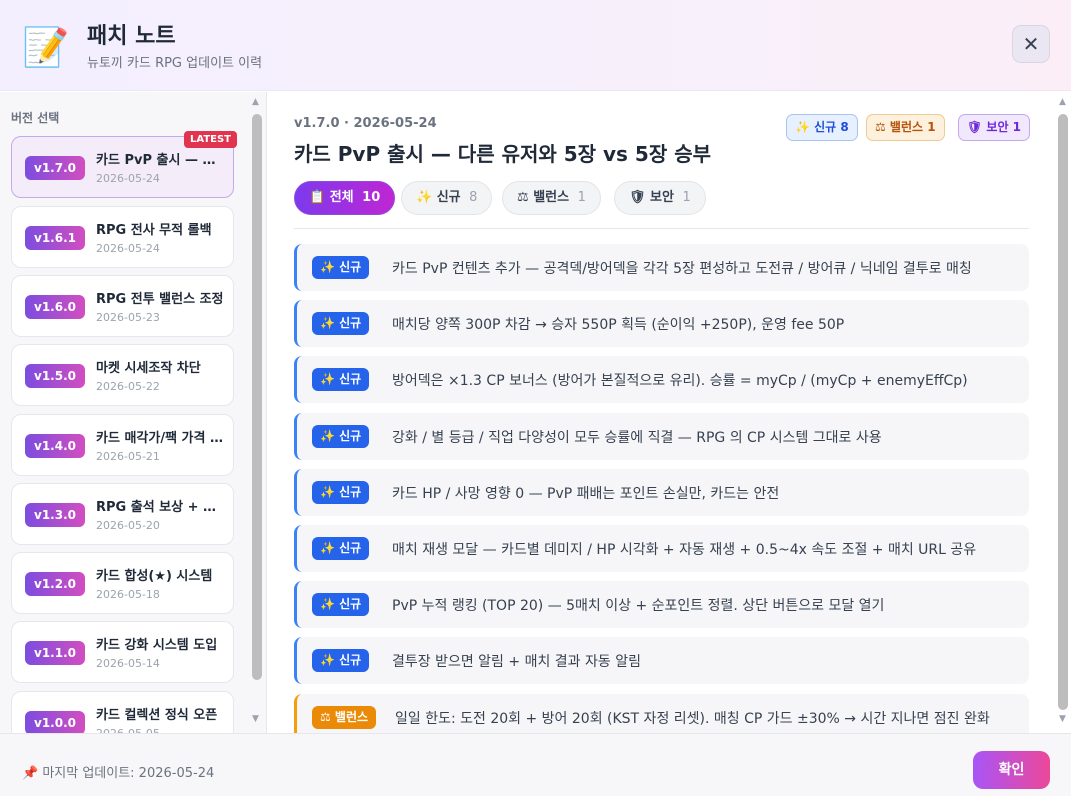  I want to click on version-pill: v1.4.0, so click(55, 446).